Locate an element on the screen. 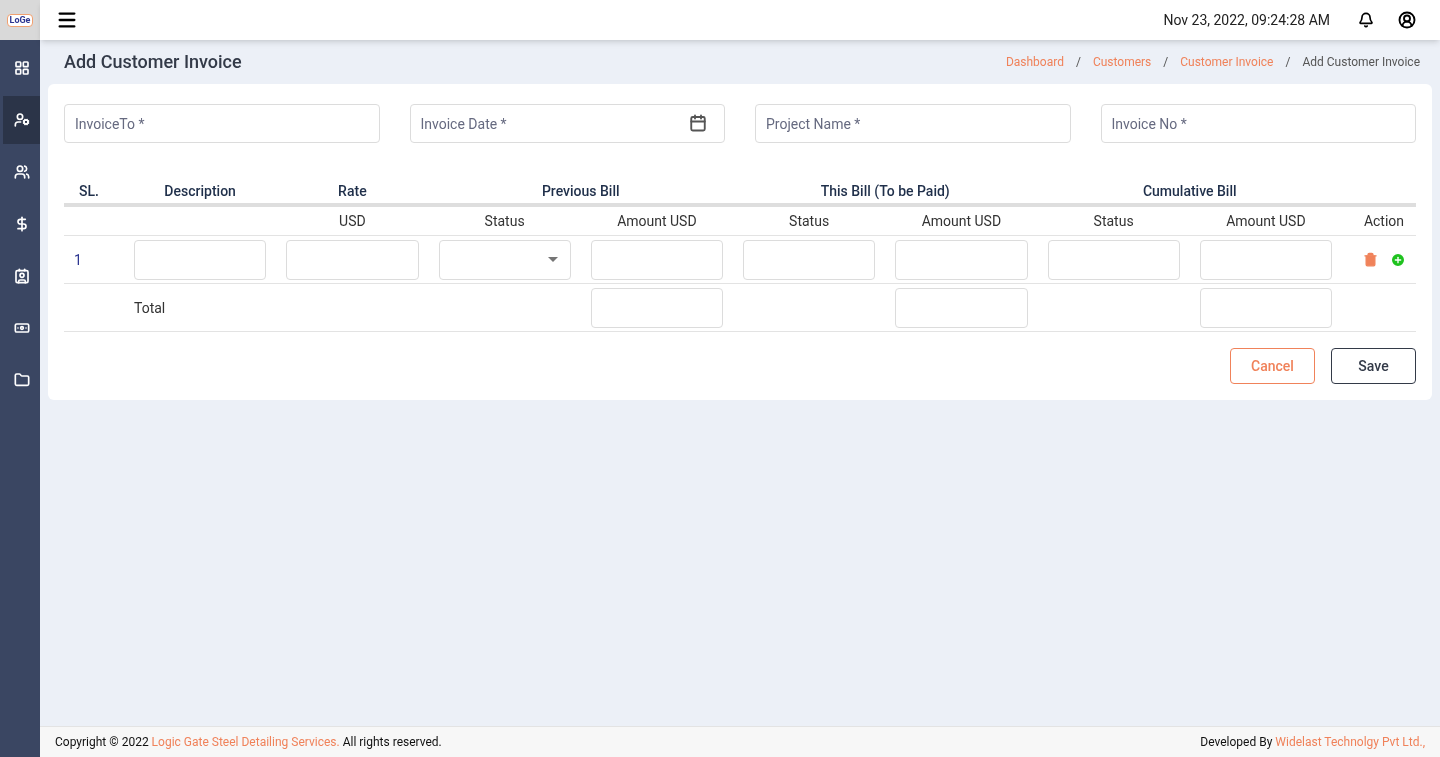 This screenshot has width=1440, height=757. breadcrumb-link: Customer Invoice is located at coordinates (1227, 62).